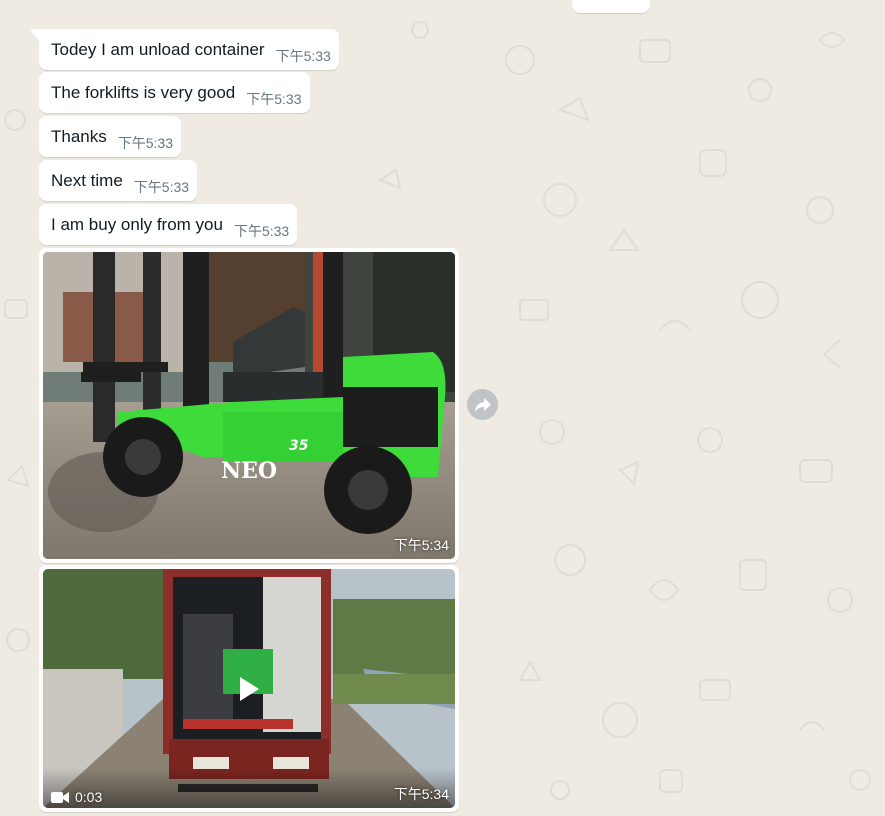 Image resolution: width=885 pixels, height=816 pixels. Describe the element at coordinates (35, 35) in the screenshot. I see `bubble-tail` at that location.